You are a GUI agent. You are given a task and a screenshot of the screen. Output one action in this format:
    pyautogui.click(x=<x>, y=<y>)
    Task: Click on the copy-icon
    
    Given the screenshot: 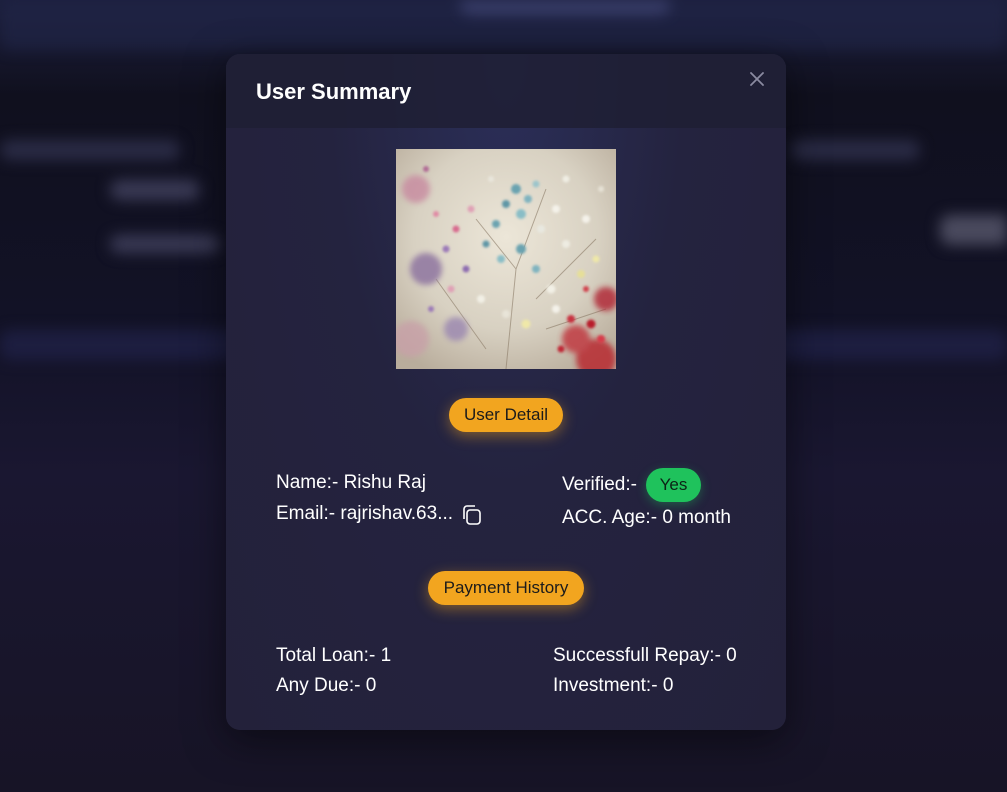 What is the action you would take?
    pyautogui.click(x=472, y=515)
    